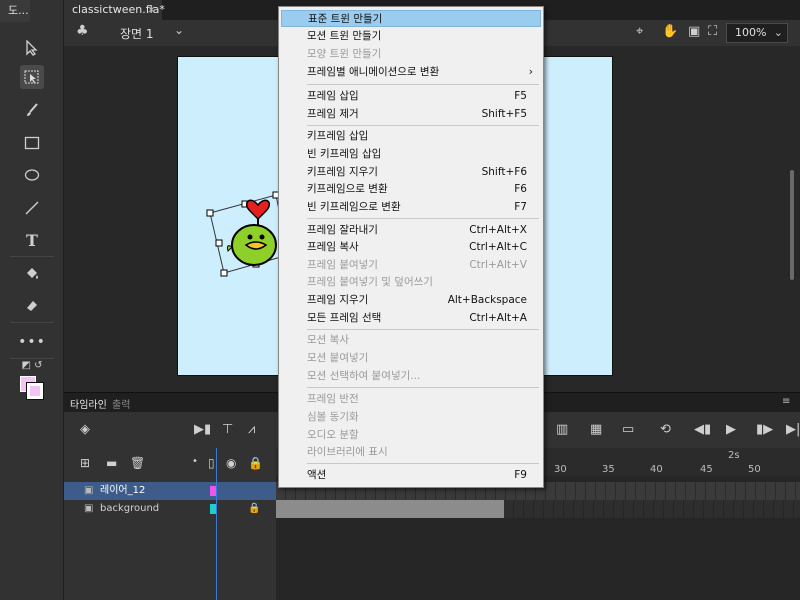 The image size is (800, 600). Describe the element at coordinates (31, 342) in the screenshot. I see `more-tools-icon: •••` at that location.